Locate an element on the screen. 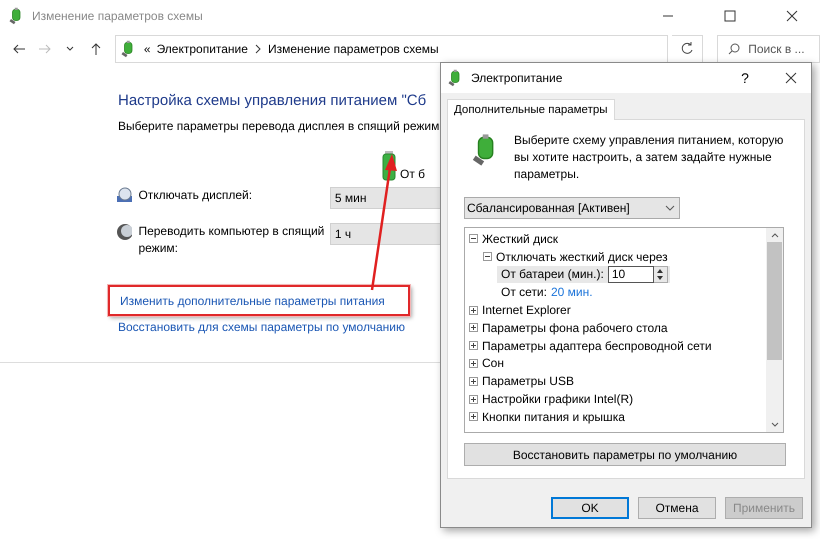  back-arrow-icon is located at coordinates (19, 49).